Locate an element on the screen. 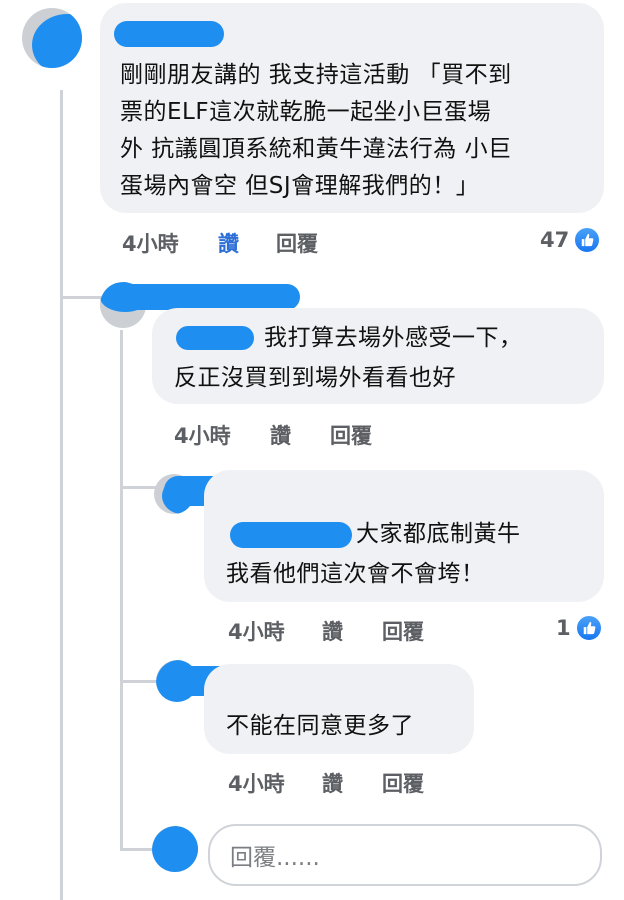  comment-text: 我打算去場外感受一下， is located at coordinates (393, 338).